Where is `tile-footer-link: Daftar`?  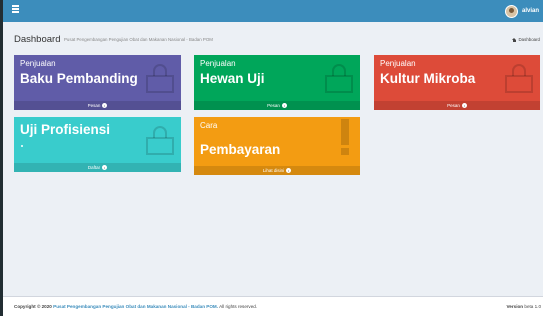 tile-footer-link: Daftar is located at coordinates (97, 167).